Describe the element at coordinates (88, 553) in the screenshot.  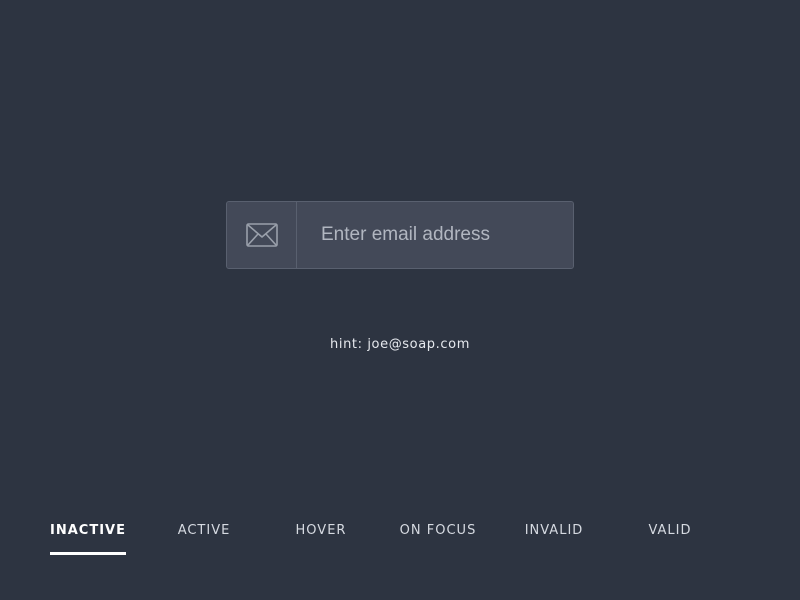
I see `active-tab-underline` at that location.